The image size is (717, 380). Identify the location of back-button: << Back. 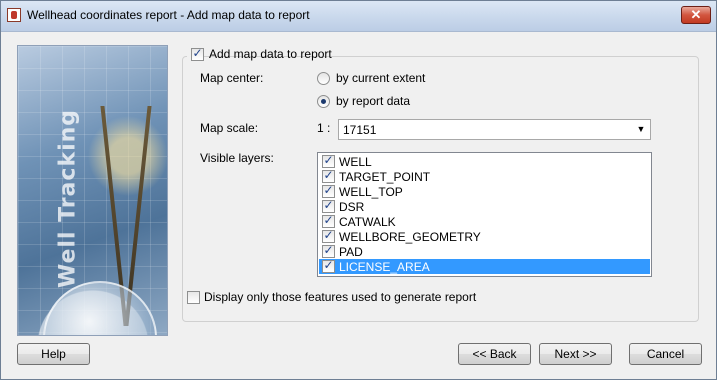
(494, 354).